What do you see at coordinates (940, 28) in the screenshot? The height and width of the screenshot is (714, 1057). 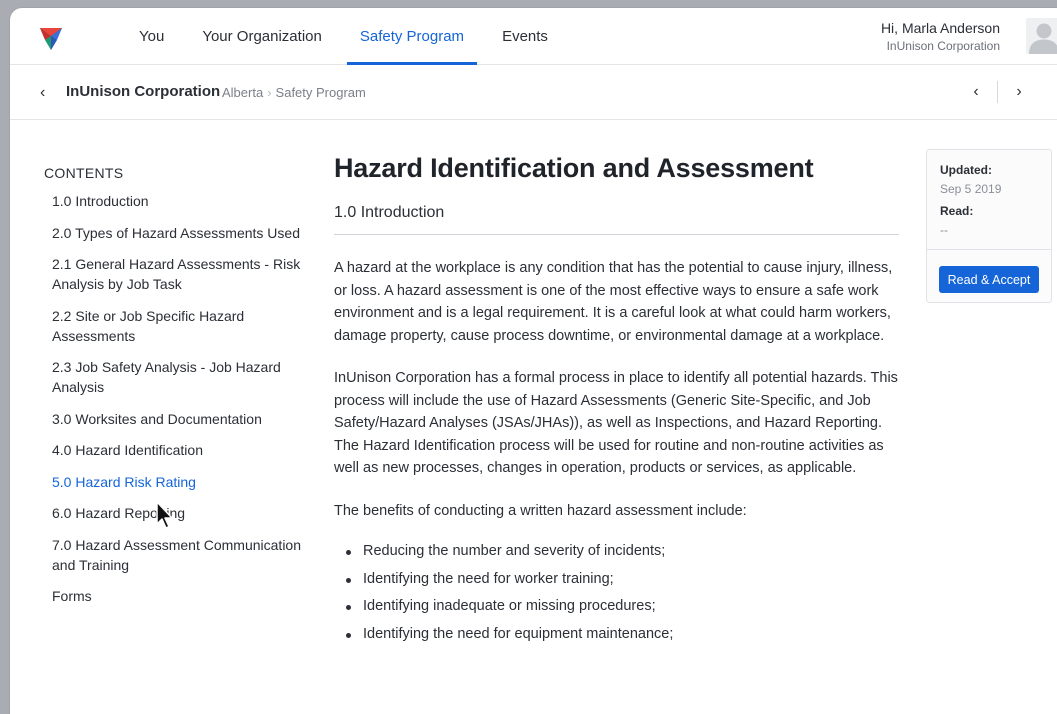 I see `user-greeting: Hi, Marla Anderson` at bounding box center [940, 28].